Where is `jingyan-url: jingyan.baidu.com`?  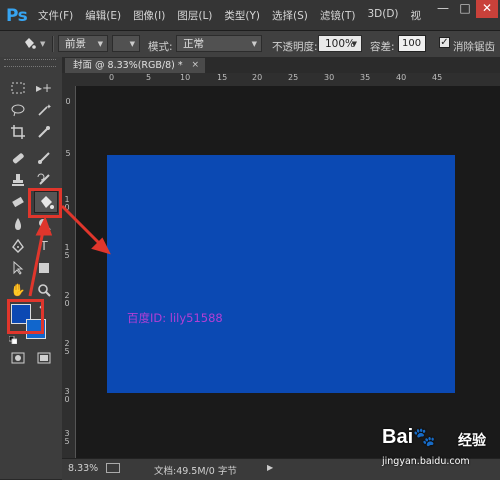
jingyan-url: jingyan.baidu.com is located at coordinates (426, 461).